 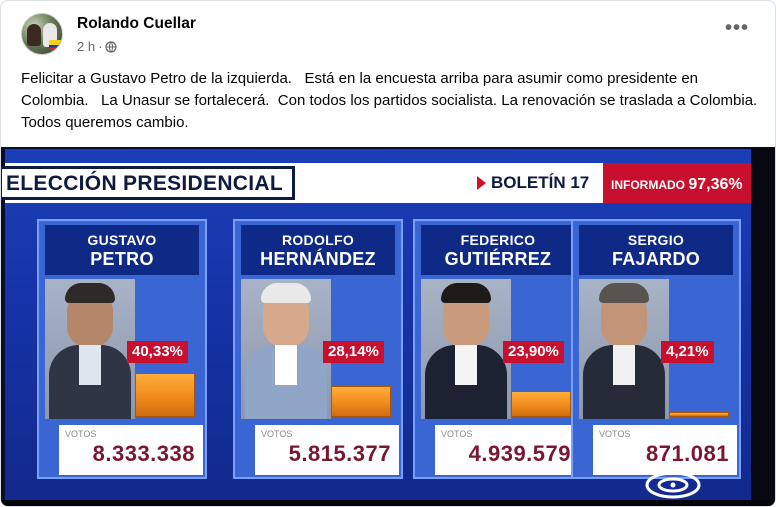 I want to click on candidate-votes: 5.815.377, so click(x=339, y=453).